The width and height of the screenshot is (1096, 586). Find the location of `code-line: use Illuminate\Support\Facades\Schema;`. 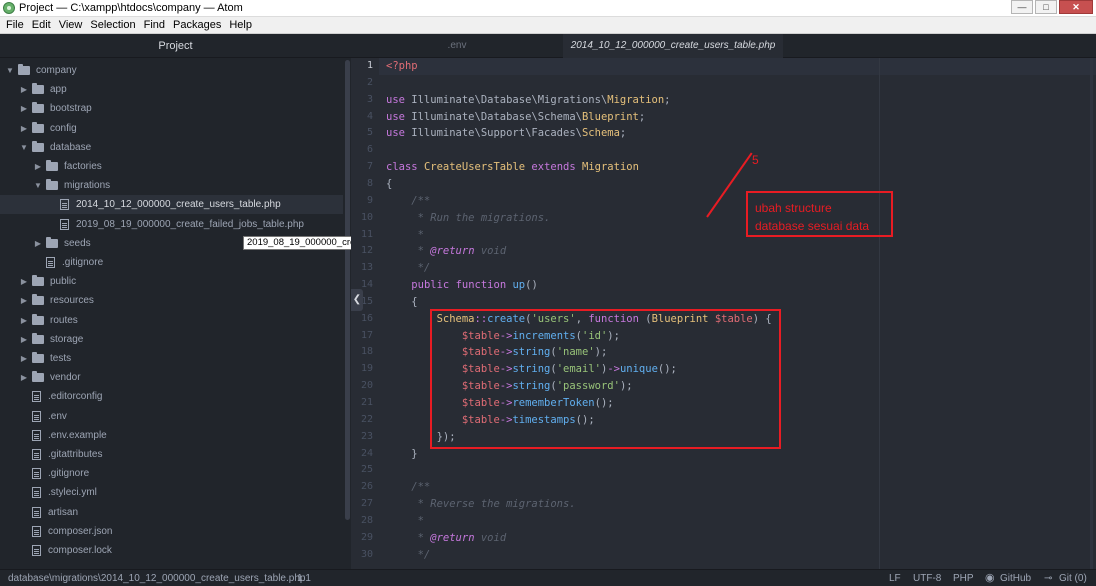

code-line: use Illuminate\Support\Facades\Schema; is located at coordinates (506, 133).